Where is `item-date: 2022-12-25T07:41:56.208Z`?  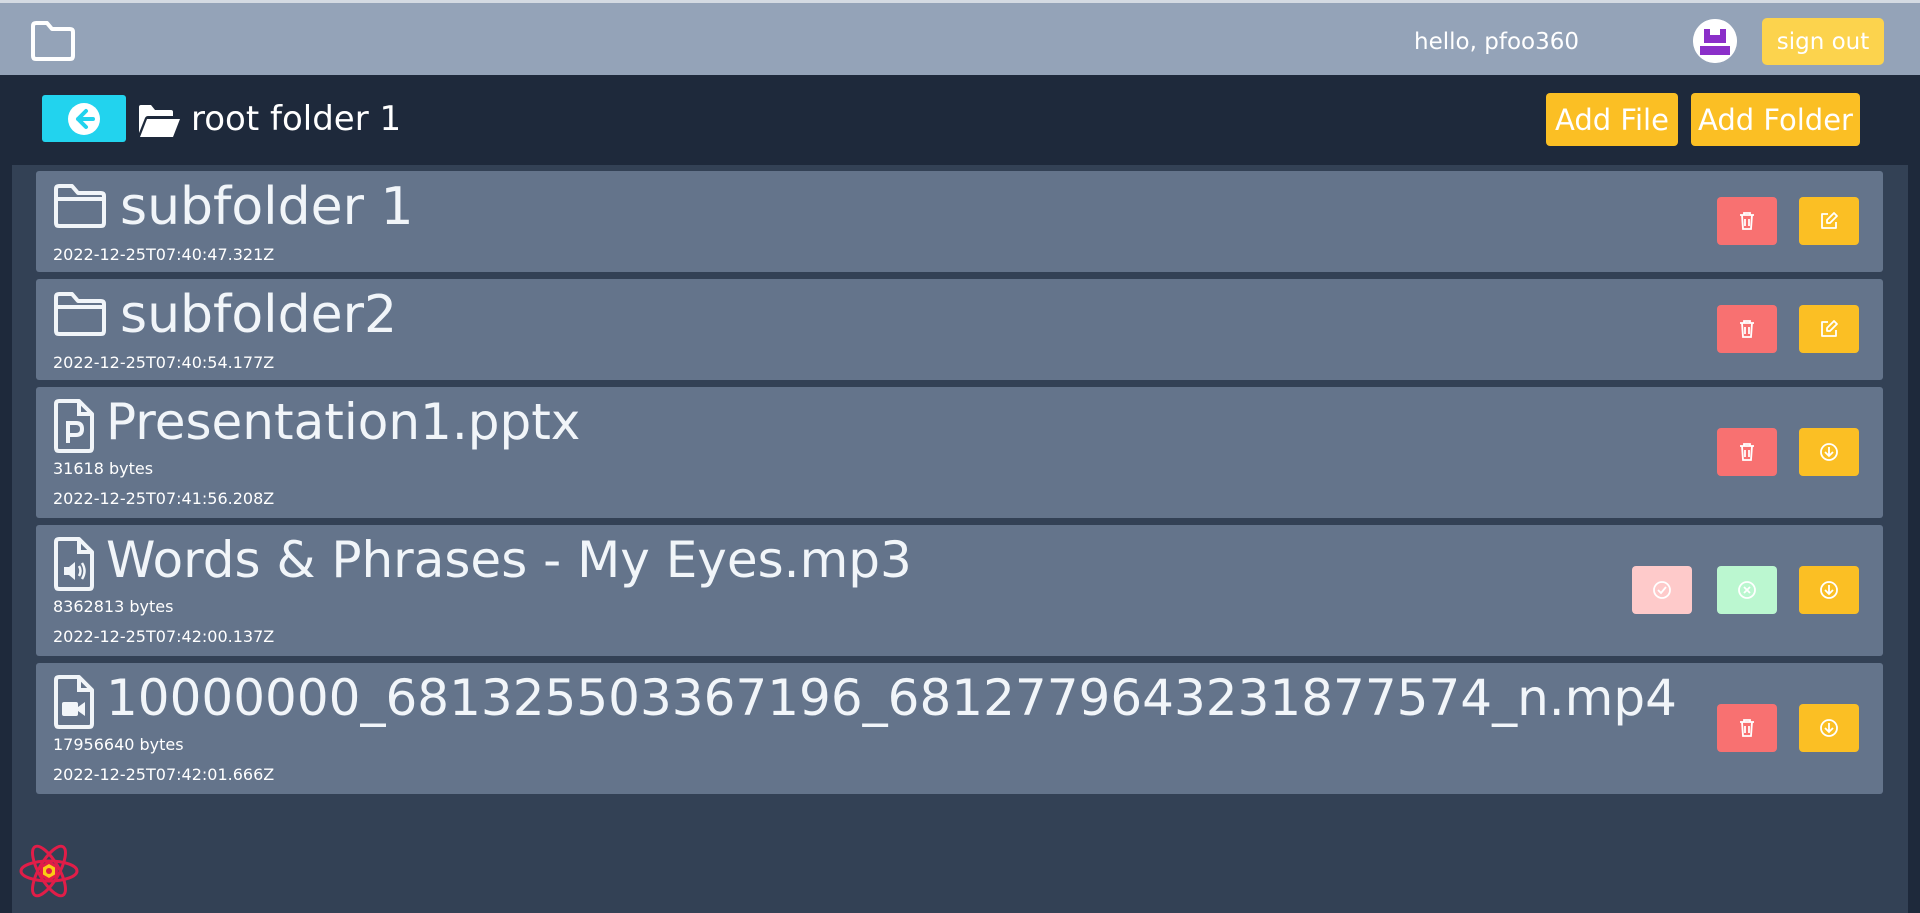
item-date: 2022-12-25T07:41:56.208Z is located at coordinates (164, 498).